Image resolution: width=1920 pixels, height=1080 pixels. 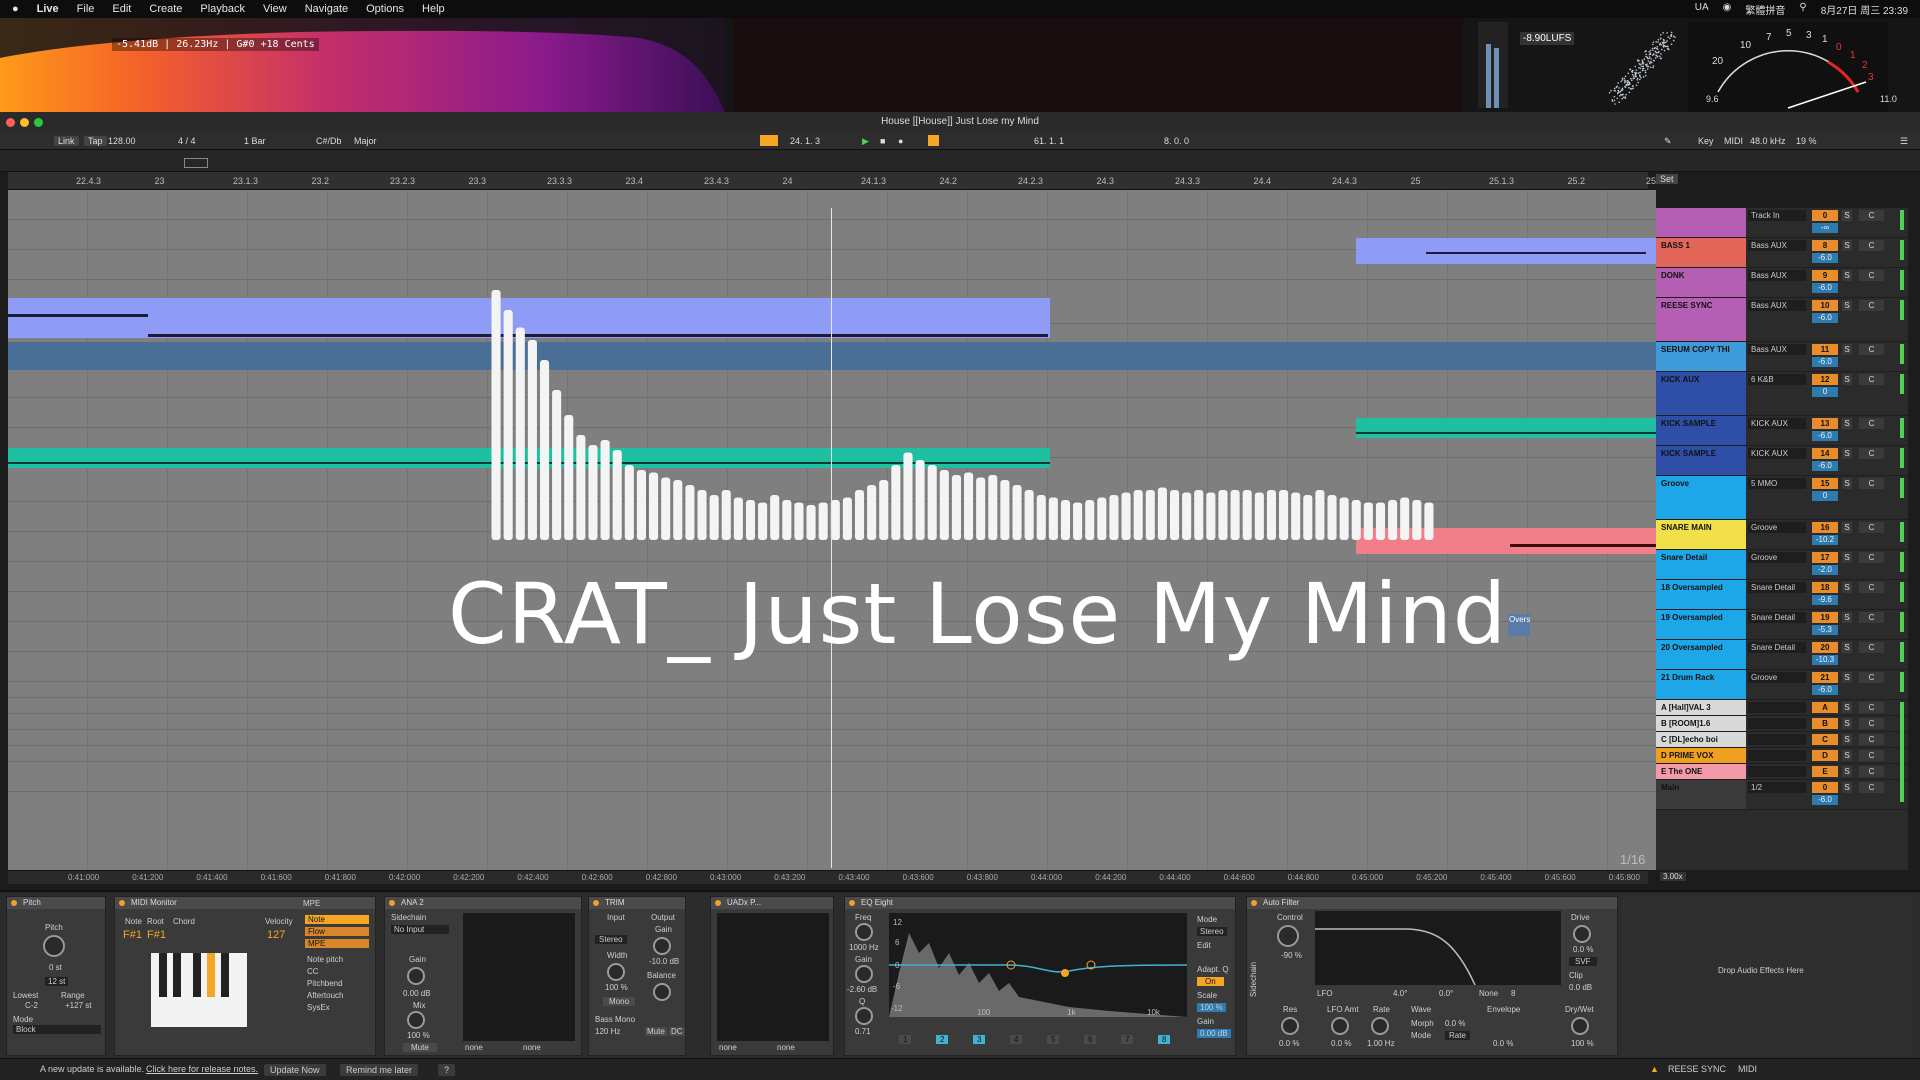 What do you see at coordinates (1455, 1023) in the screenshot?
I see `morph-value: 0.0 %` at bounding box center [1455, 1023].